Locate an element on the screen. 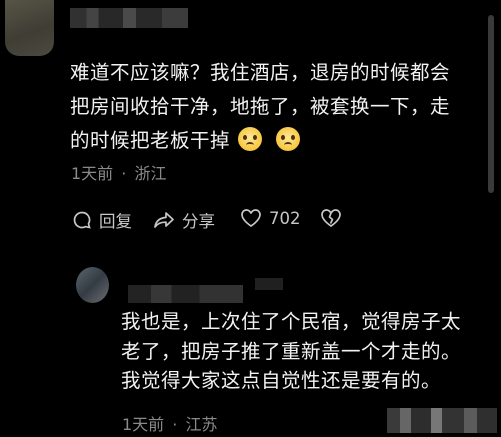  share-button: 分享 is located at coordinates (184, 220).